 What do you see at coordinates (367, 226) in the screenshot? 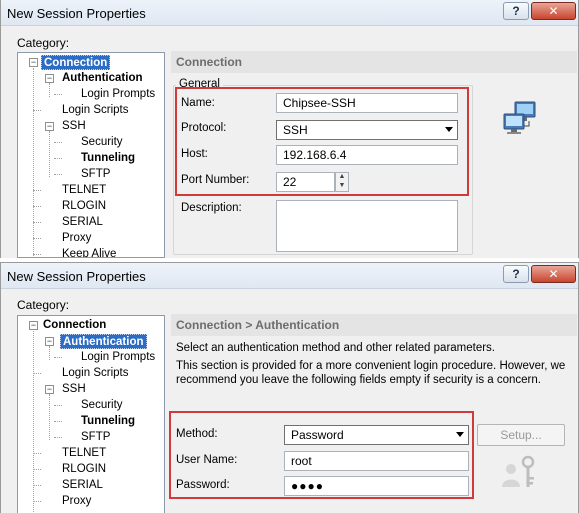
I see `description-textarea` at bounding box center [367, 226].